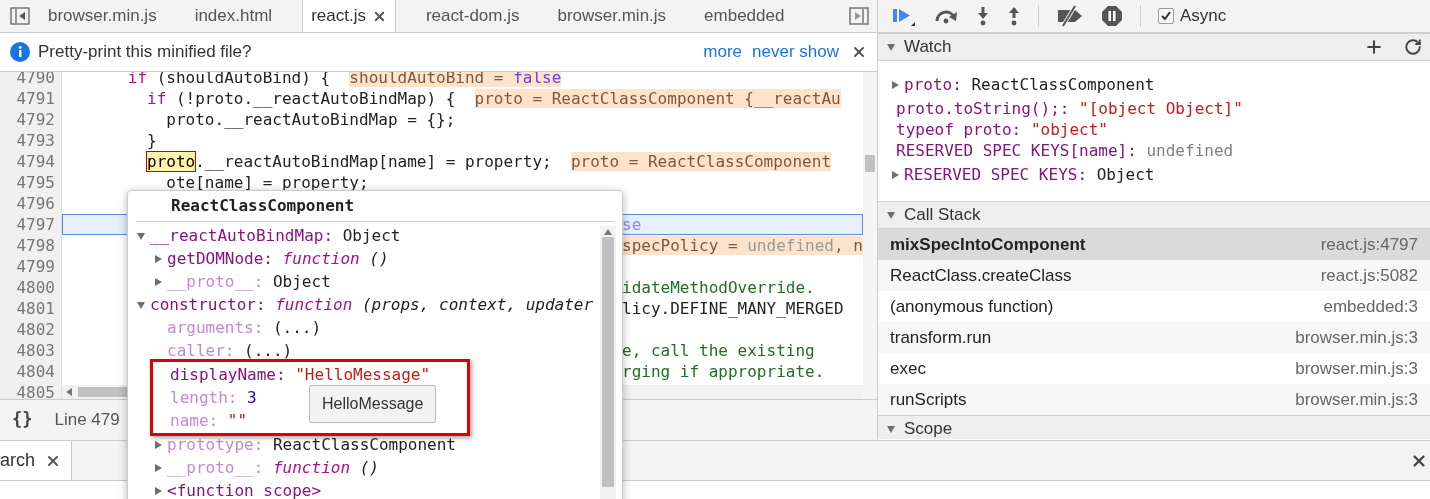  I want to click on section-header: Scope, so click(1154, 427).